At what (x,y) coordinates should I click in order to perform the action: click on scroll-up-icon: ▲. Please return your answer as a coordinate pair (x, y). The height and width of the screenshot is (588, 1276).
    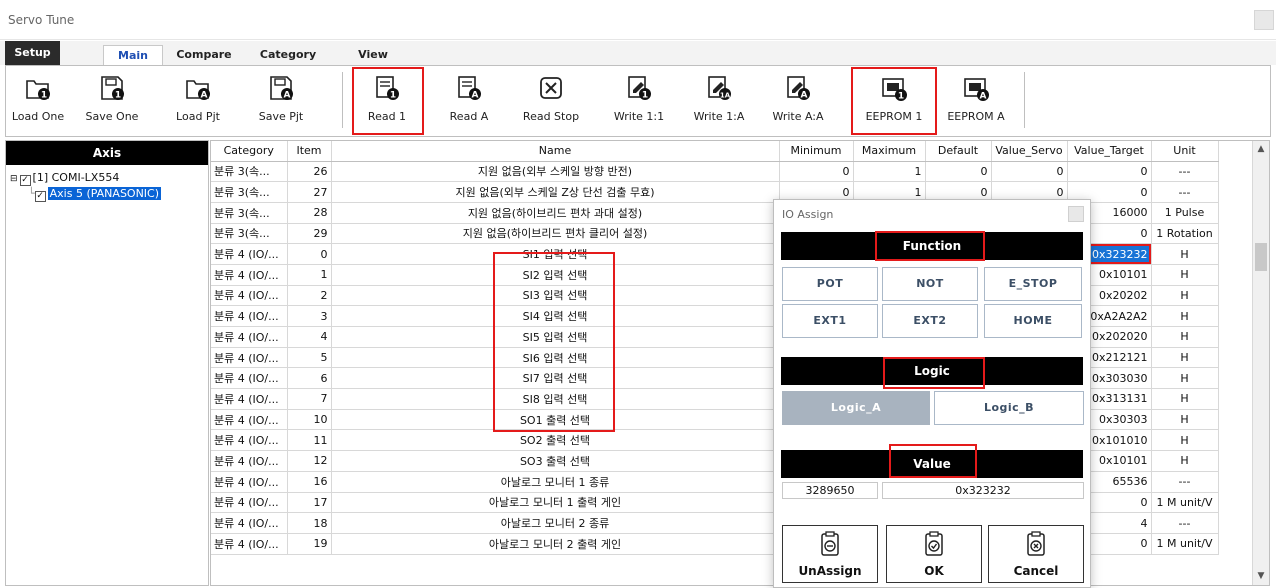
    Looking at the image, I should click on (1261, 149).